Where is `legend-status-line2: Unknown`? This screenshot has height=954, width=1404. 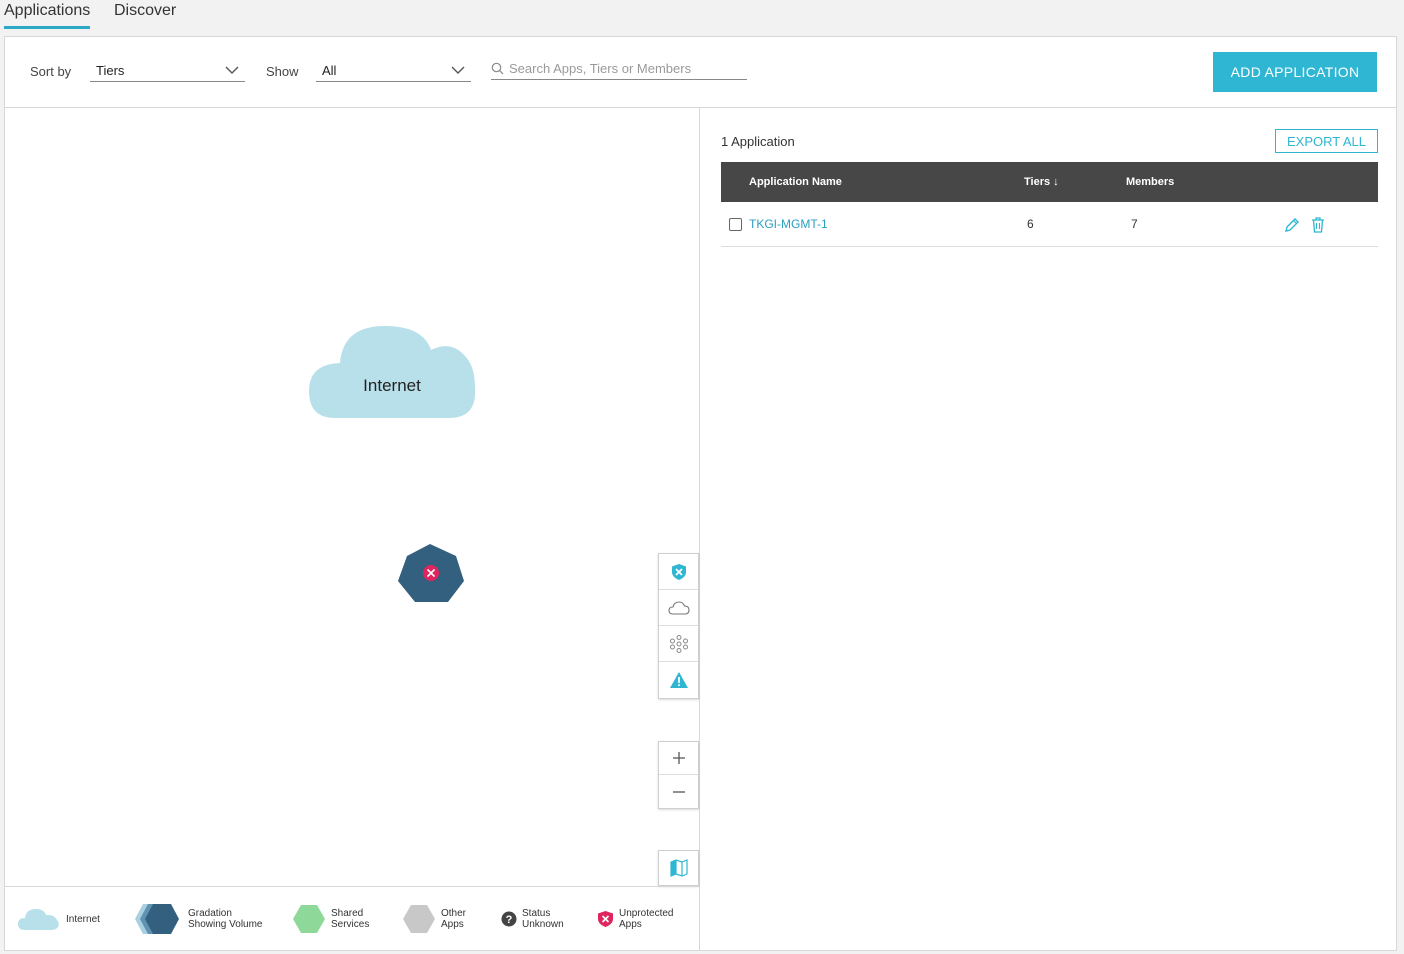
legend-status-line2: Unknown is located at coordinates (543, 924).